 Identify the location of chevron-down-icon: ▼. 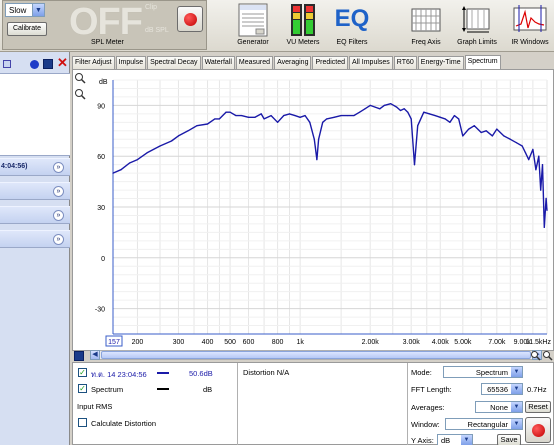
(466, 440).